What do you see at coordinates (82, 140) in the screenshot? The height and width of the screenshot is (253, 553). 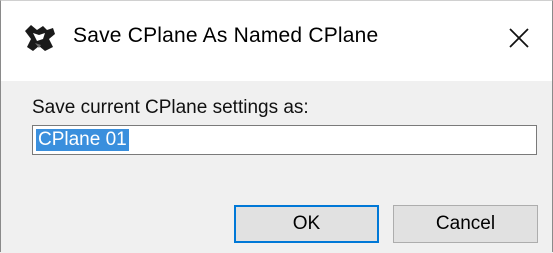 I see `selected-text: CPlane 01` at bounding box center [82, 140].